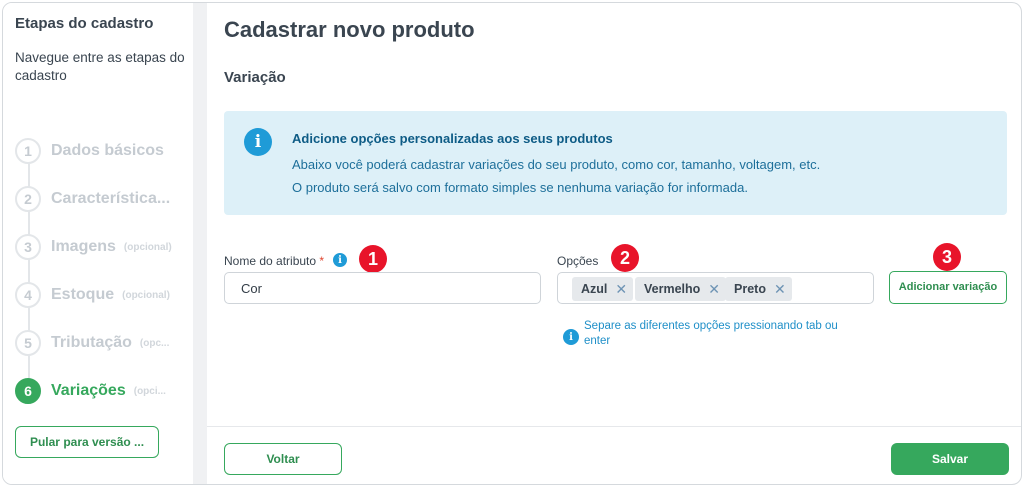 The image size is (1024, 487). What do you see at coordinates (283, 459) in the screenshot?
I see `back-button: Voltar` at bounding box center [283, 459].